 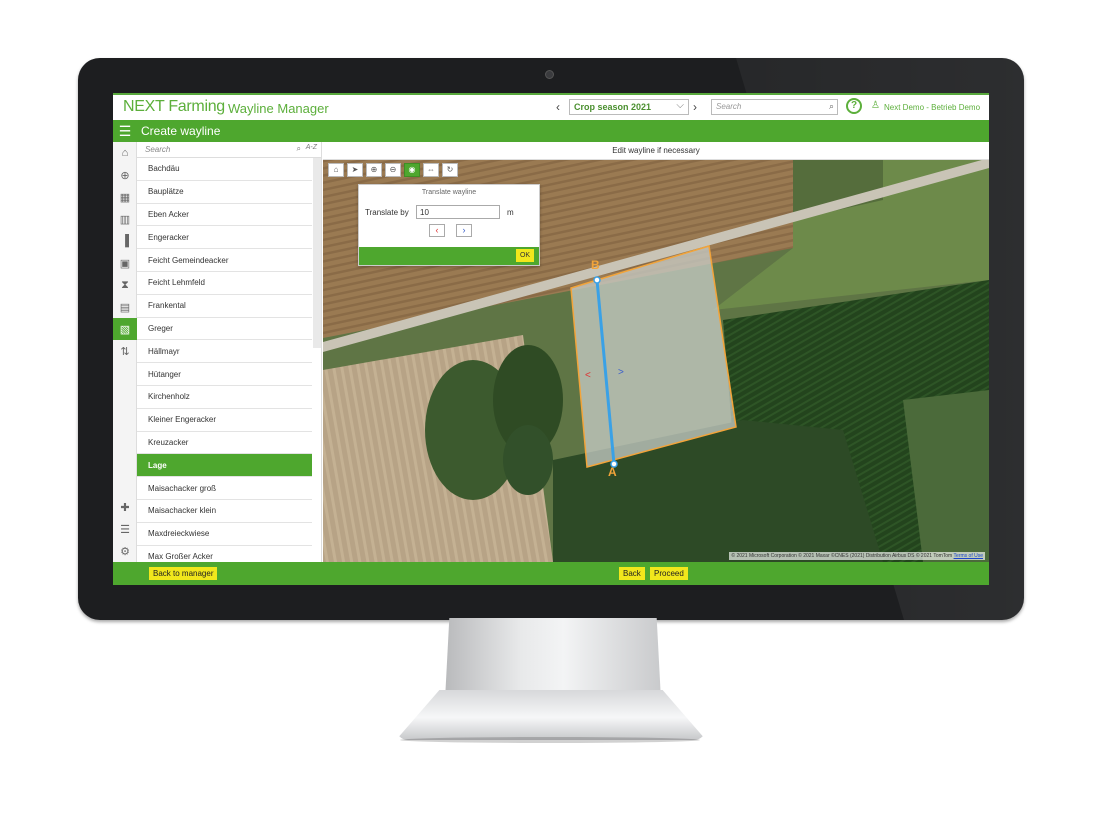 I want to click on field-list-item: Bauplätze, so click(x=224, y=192).